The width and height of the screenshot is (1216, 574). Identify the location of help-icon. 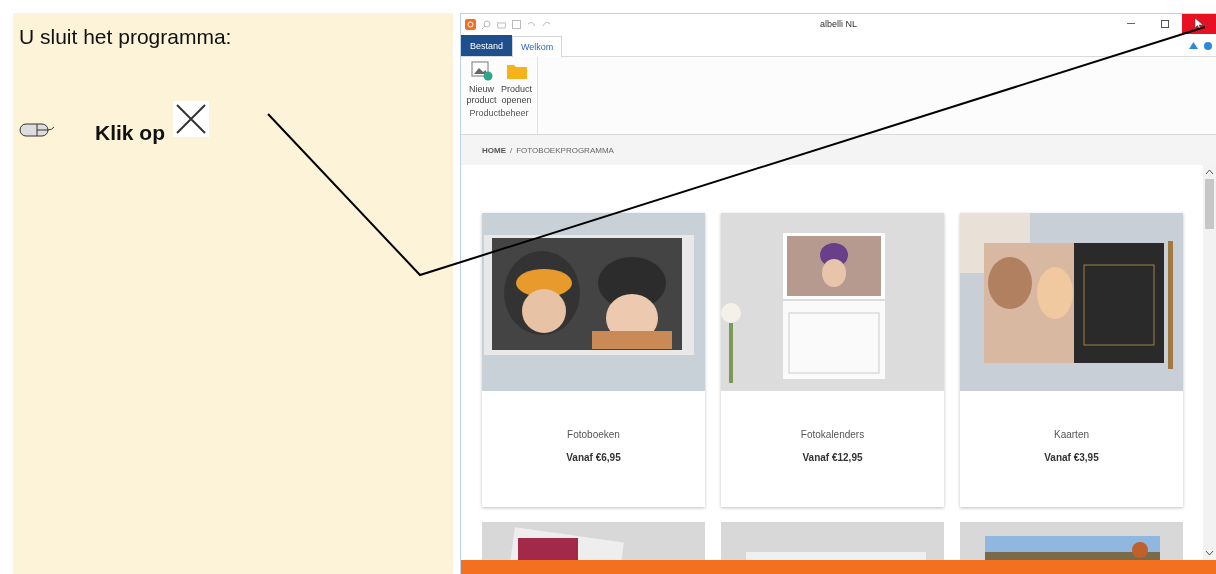
(1208, 45).